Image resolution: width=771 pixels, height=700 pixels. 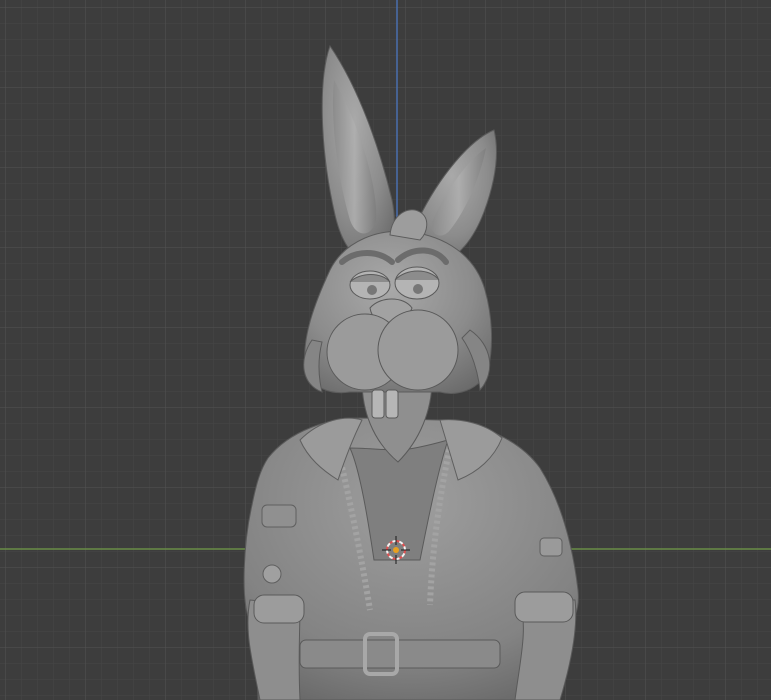 I want to click on chest-pocket, so click(x=279, y=516).